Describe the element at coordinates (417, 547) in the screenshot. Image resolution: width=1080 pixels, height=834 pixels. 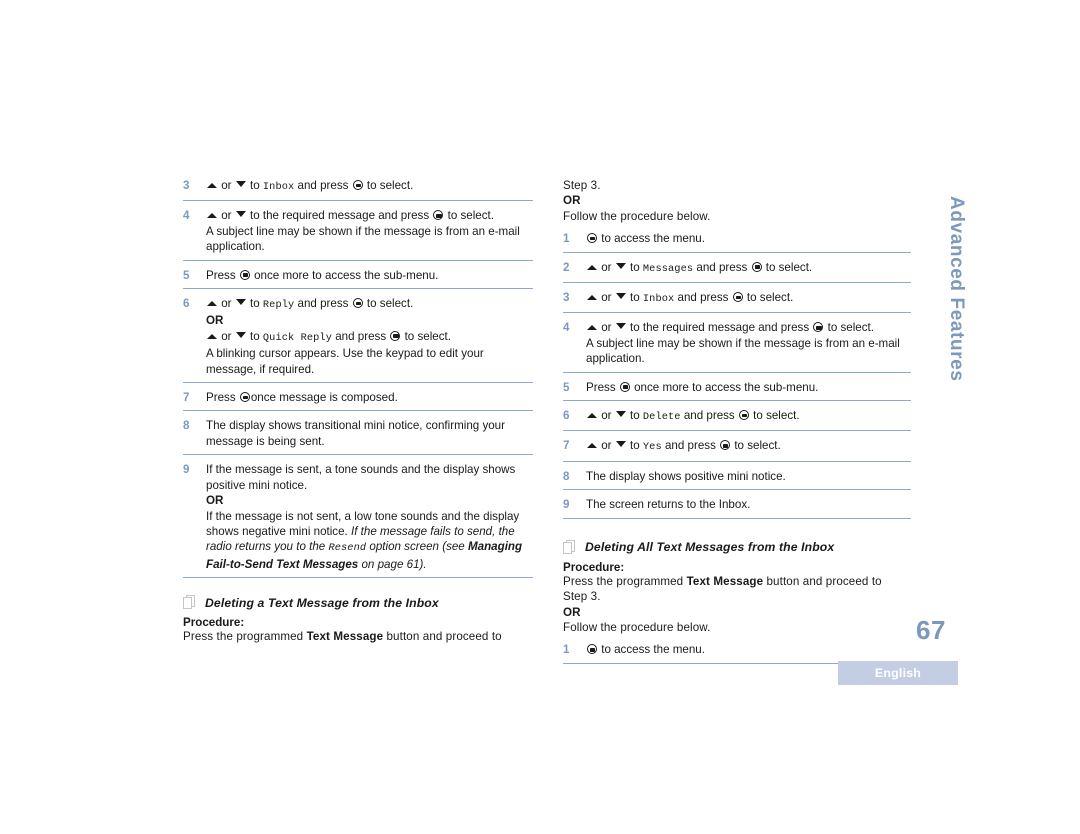
I see `emphasis-text: option screen (see` at that location.